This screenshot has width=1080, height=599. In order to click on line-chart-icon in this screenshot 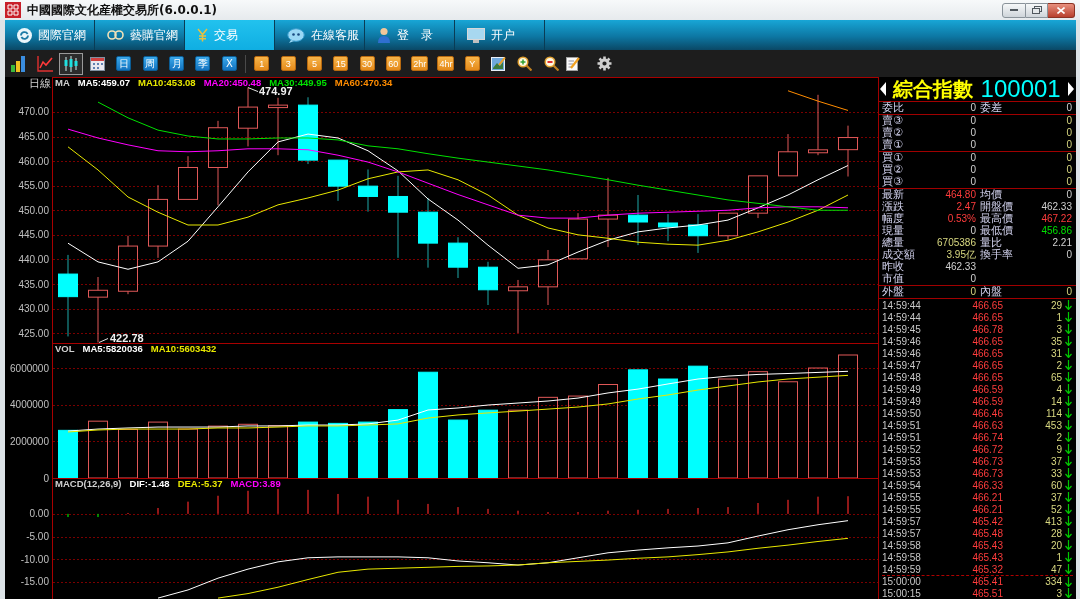, I will do `click(44, 63)`.